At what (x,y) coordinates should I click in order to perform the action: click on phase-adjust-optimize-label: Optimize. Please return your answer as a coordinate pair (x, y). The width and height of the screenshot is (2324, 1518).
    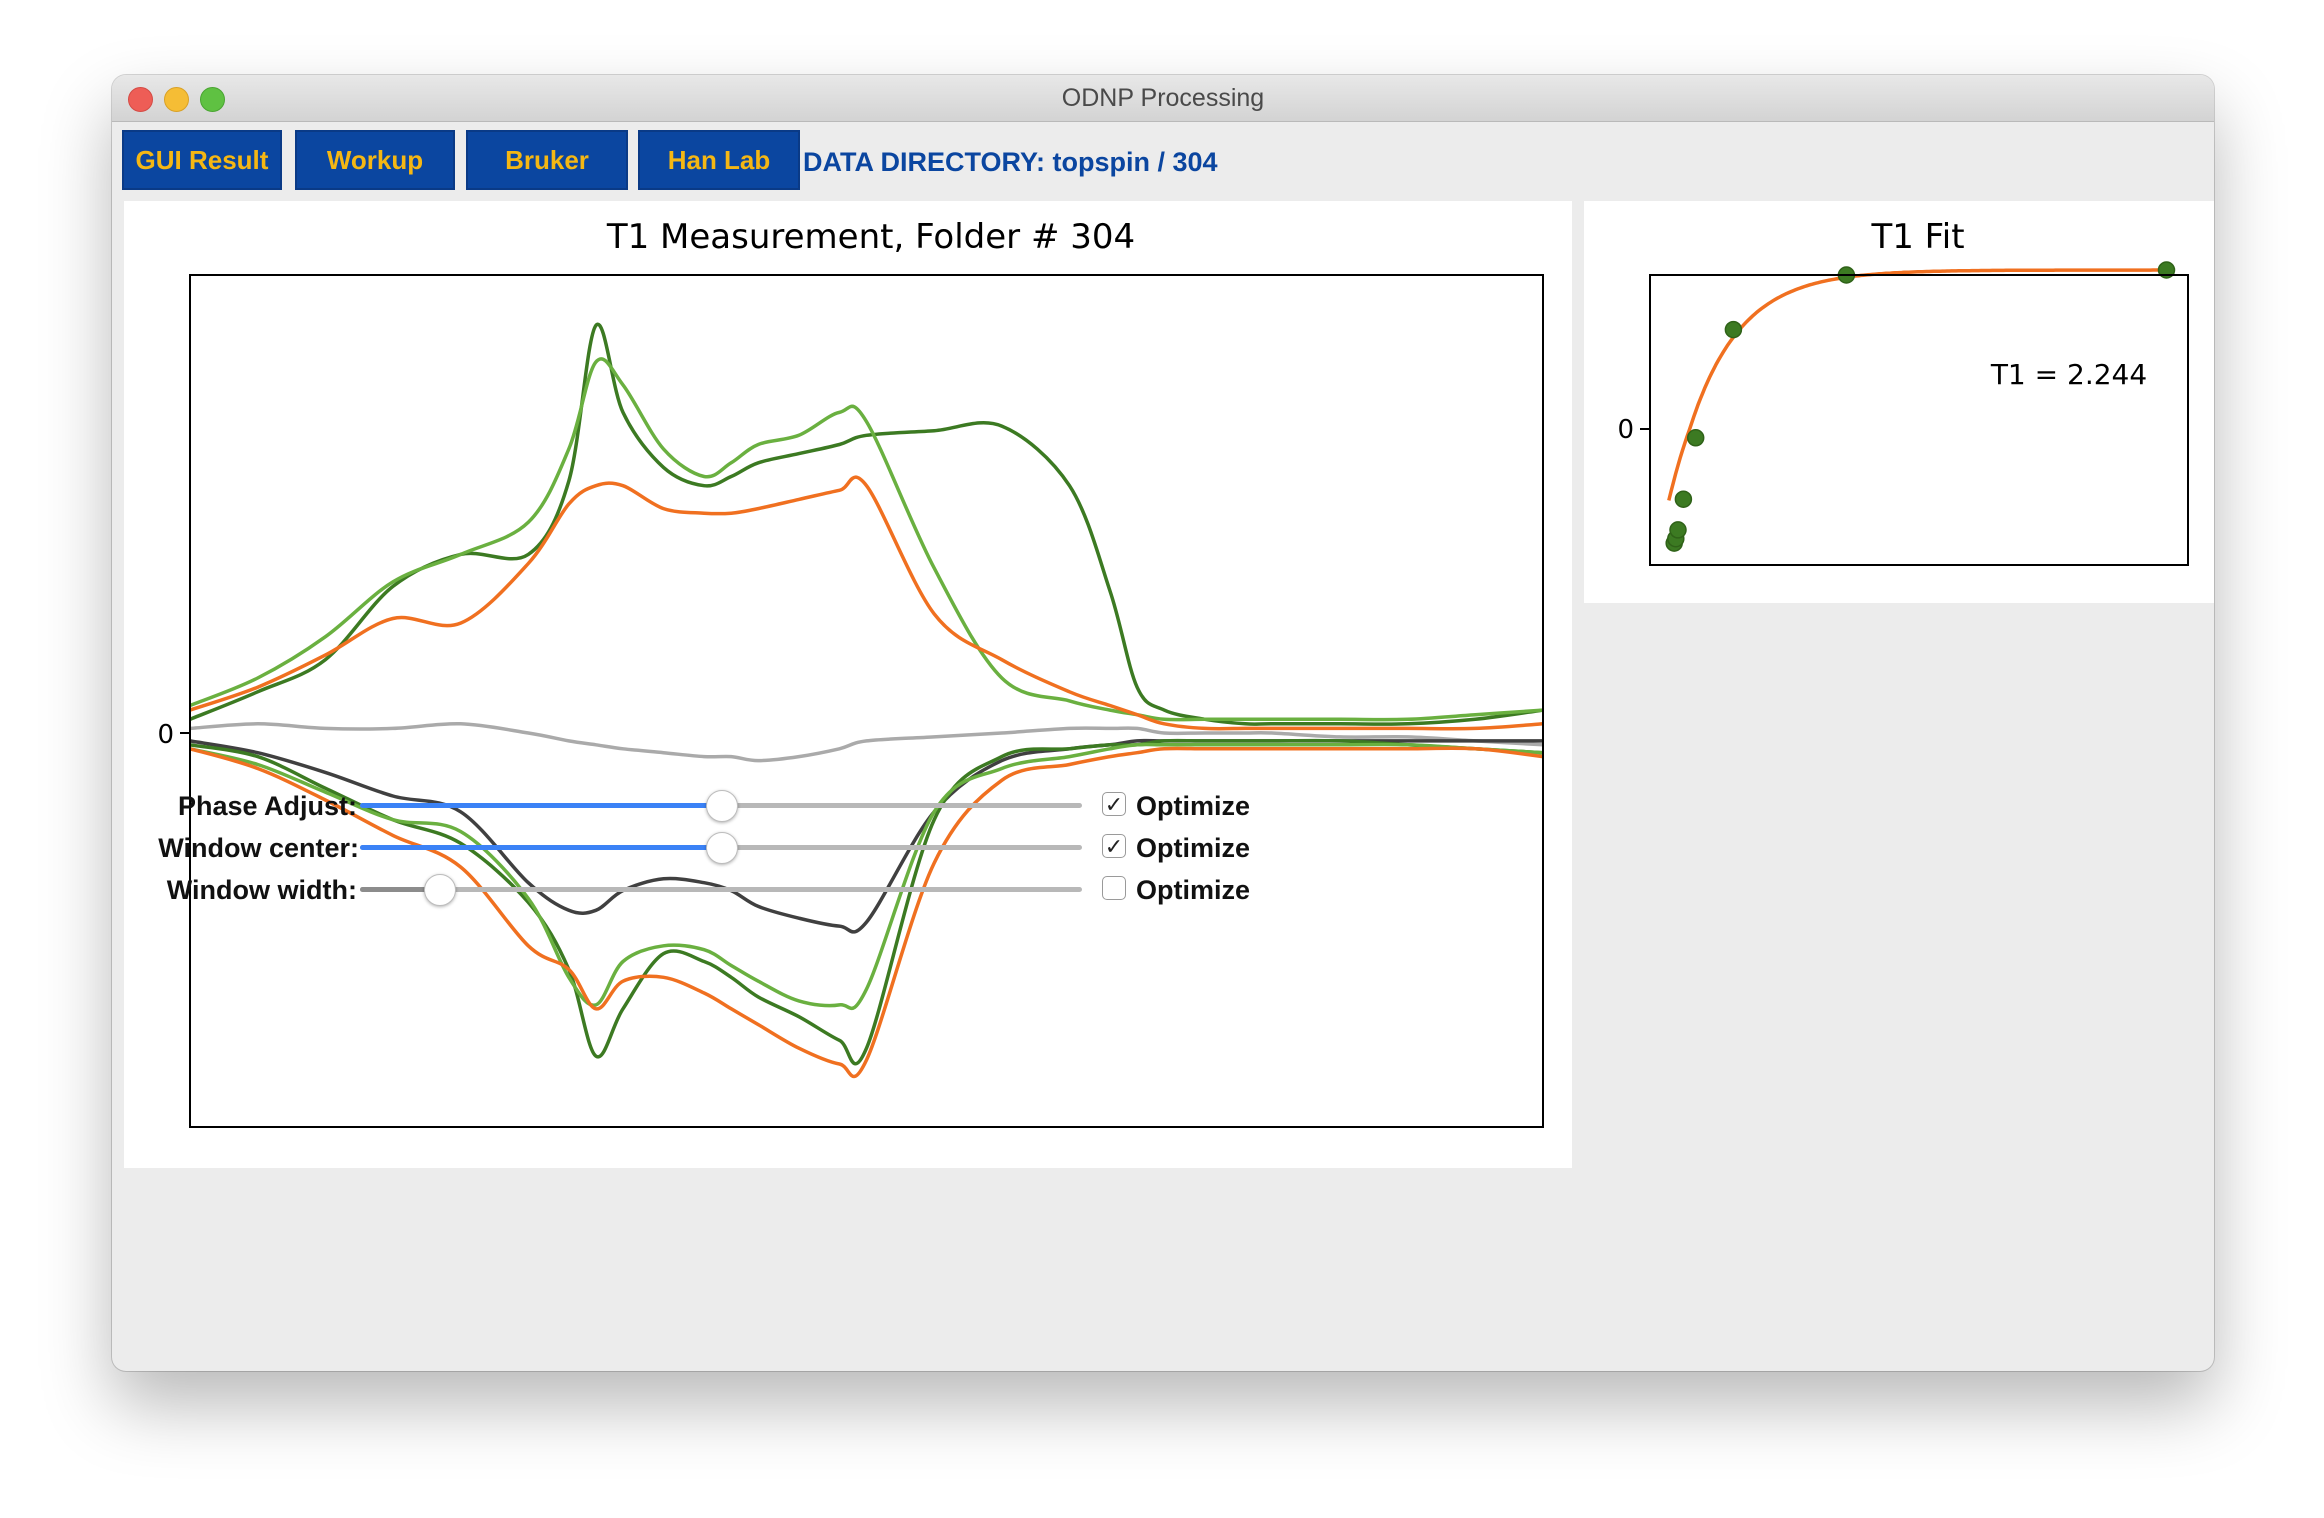
    Looking at the image, I should click on (1193, 806).